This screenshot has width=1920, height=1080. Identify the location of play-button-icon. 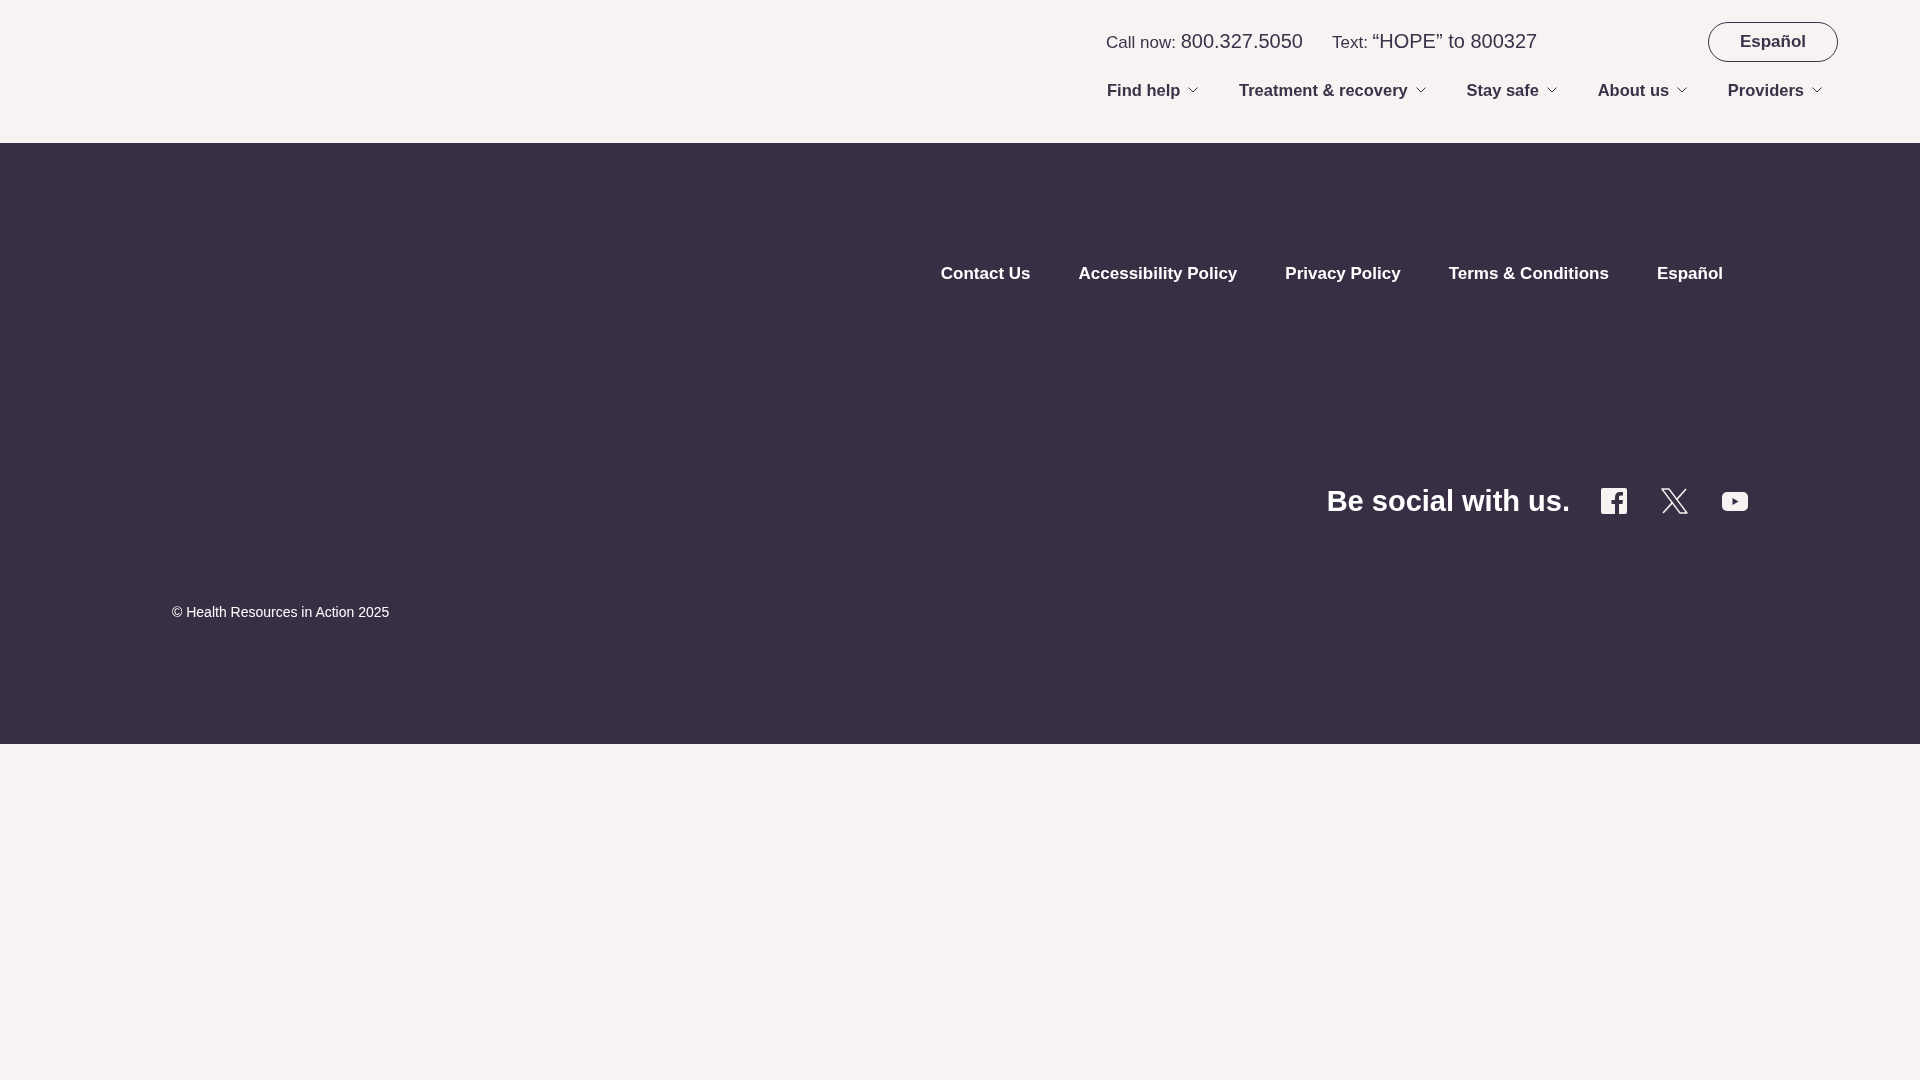
(1735, 501).